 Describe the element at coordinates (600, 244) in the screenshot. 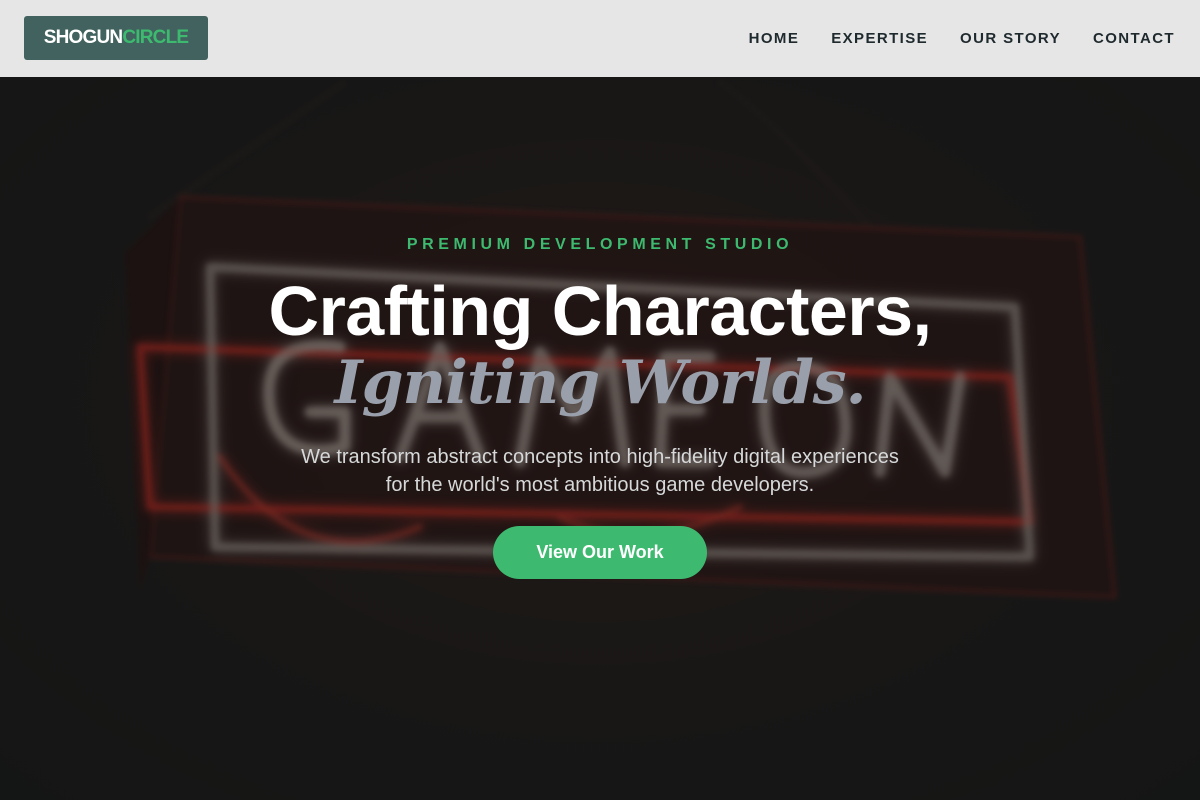

I see `hero-eyebrow: PREMIUM DEVELOPMENT STUDIO` at that location.